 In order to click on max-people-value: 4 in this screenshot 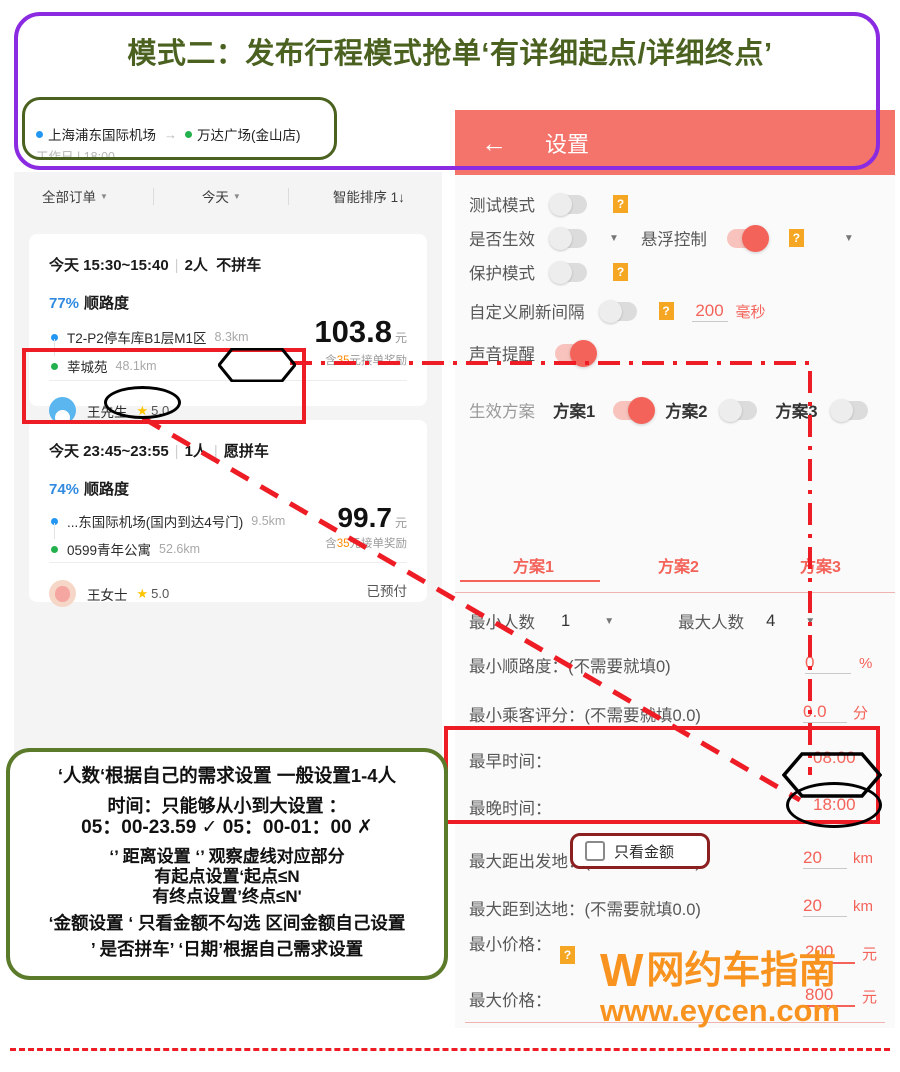, I will do `click(770, 621)`.